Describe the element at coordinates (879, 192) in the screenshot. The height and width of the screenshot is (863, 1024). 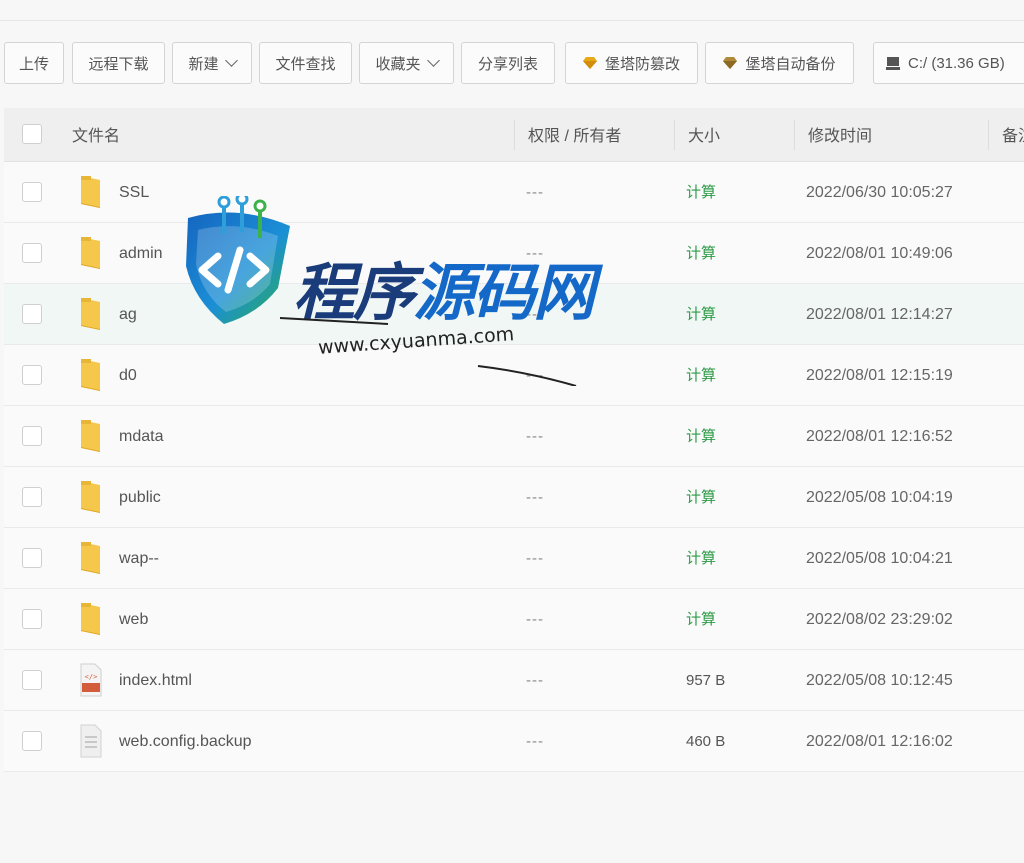
I see `modified-time-cell: 2022/06/30 10:05:27` at that location.